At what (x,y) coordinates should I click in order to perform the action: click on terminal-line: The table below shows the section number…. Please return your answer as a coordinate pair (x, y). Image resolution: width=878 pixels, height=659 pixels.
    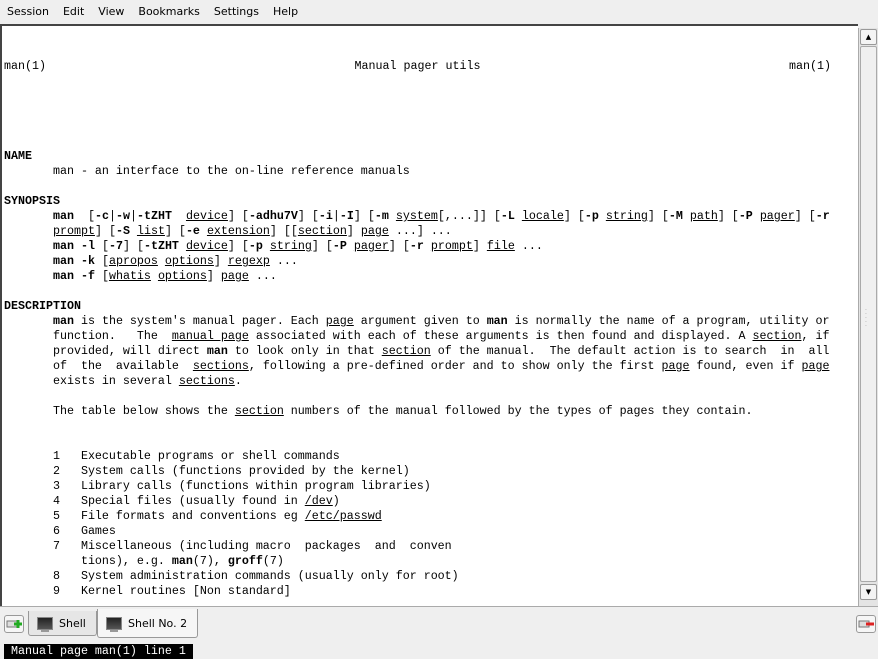
    Looking at the image, I should click on (417, 411).